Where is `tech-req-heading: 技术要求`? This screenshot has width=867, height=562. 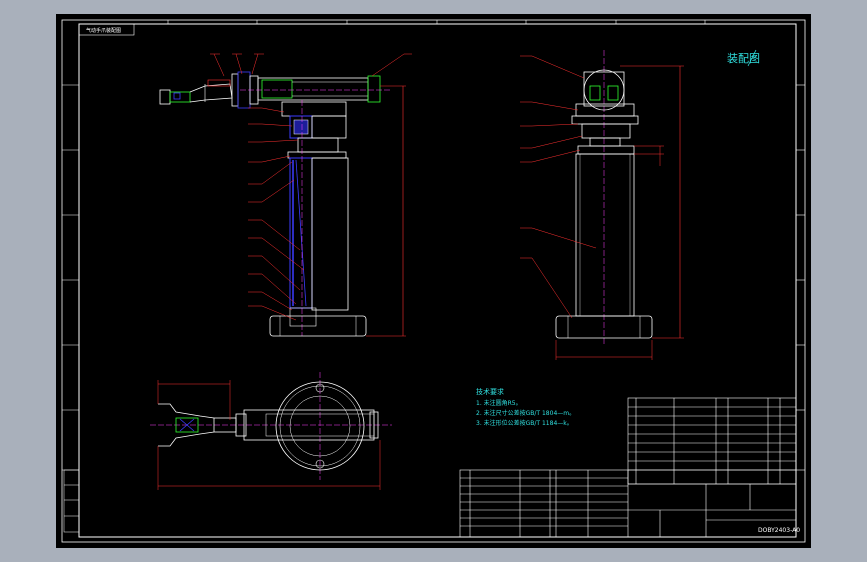
tech-req-heading: 技术要求 is located at coordinates (490, 391).